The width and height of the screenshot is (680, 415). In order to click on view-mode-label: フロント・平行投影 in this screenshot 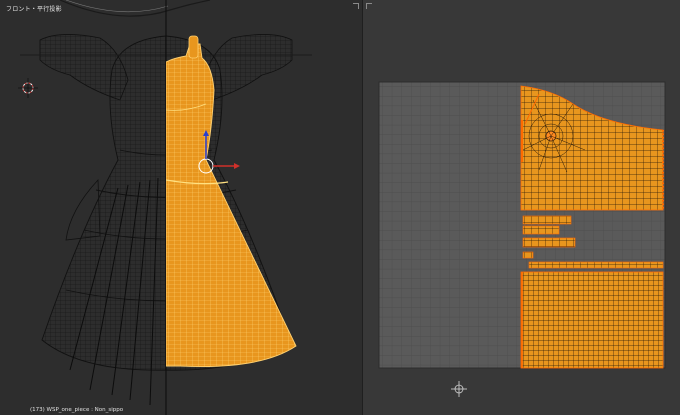, I will do `click(34, 9)`.